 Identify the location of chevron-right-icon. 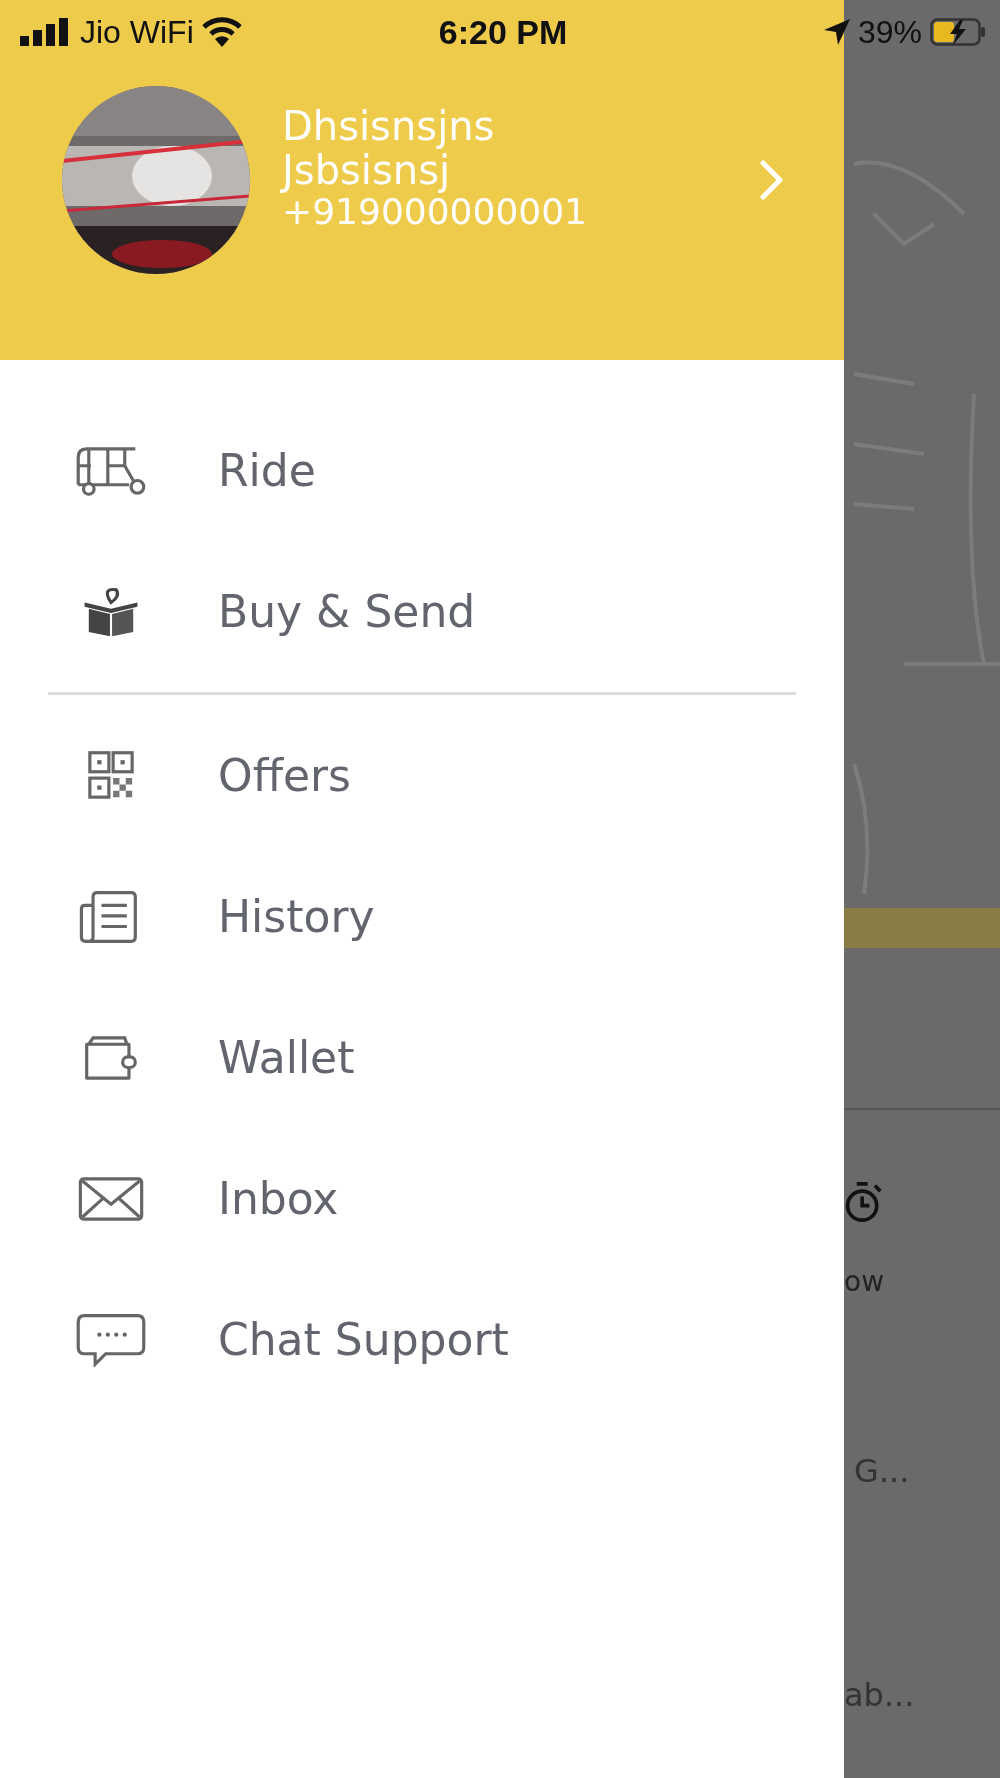
(772, 180).